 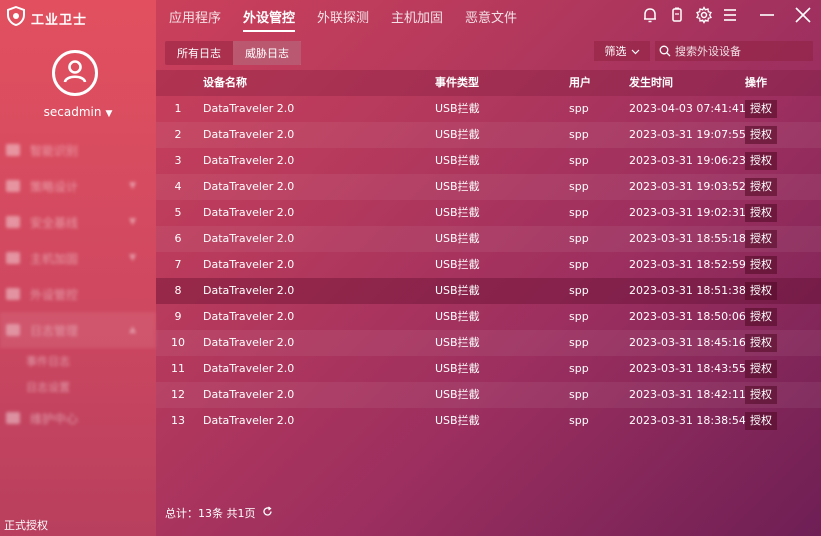 I want to click on sidebar-item-4: 主机加固 ▼, so click(x=78, y=258).